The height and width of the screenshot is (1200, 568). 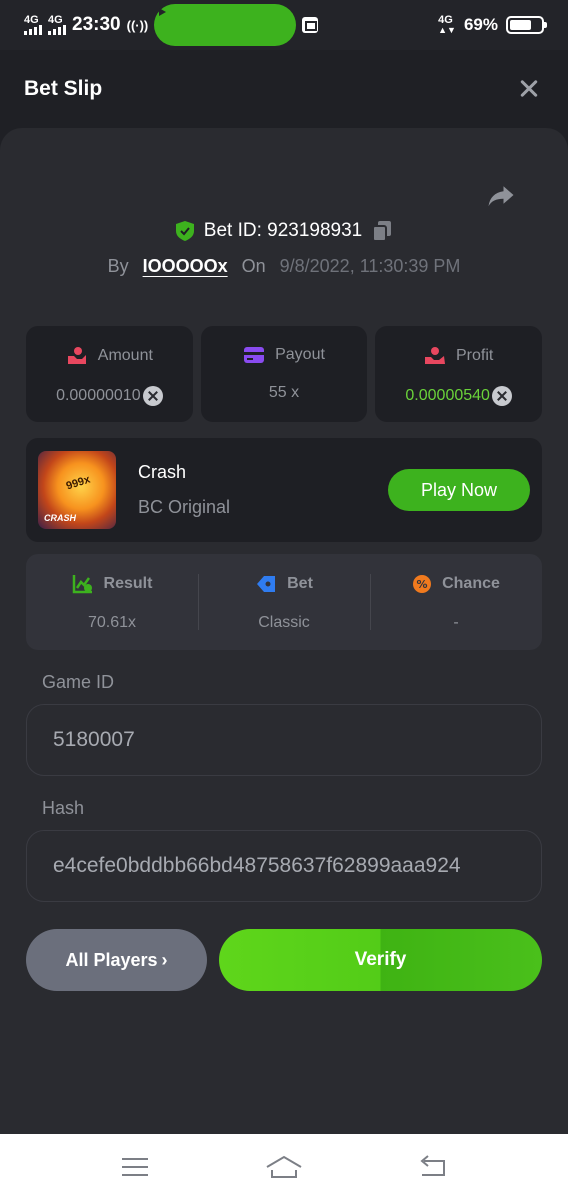 I want to click on status-bar: 4G 4G 23:30 ((·)) 4G ▲▼ 69%, so click(x=284, y=25).